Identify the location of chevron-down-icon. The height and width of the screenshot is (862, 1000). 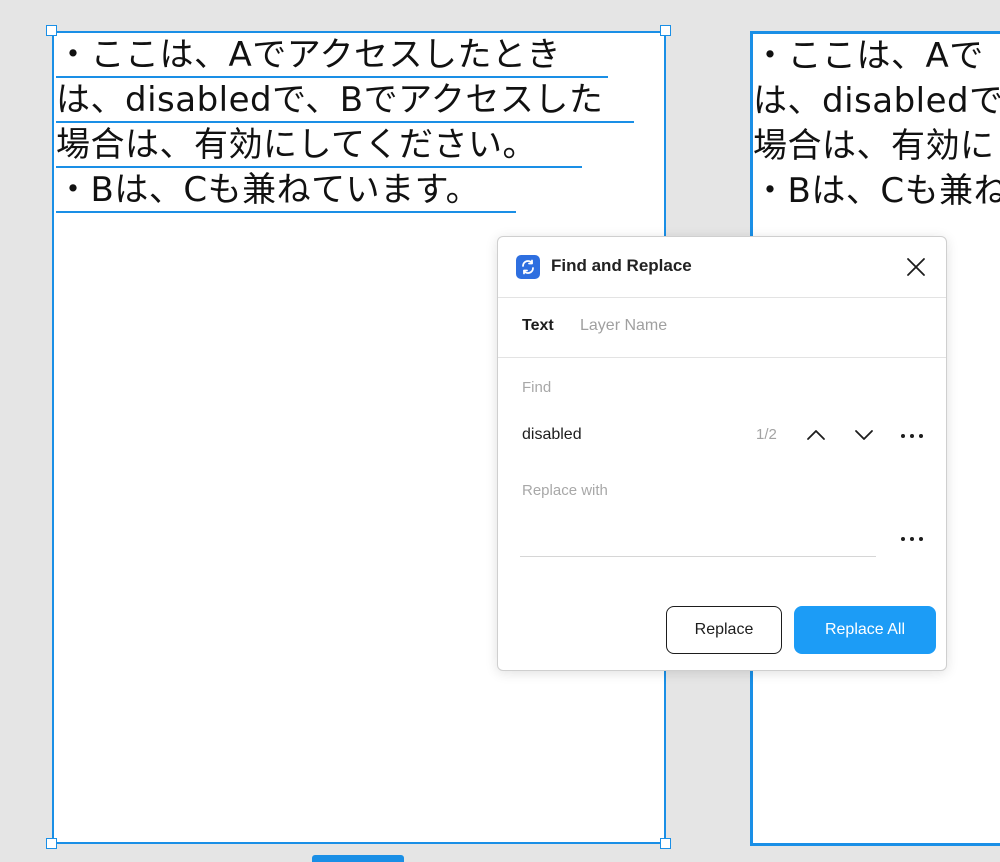
(864, 435).